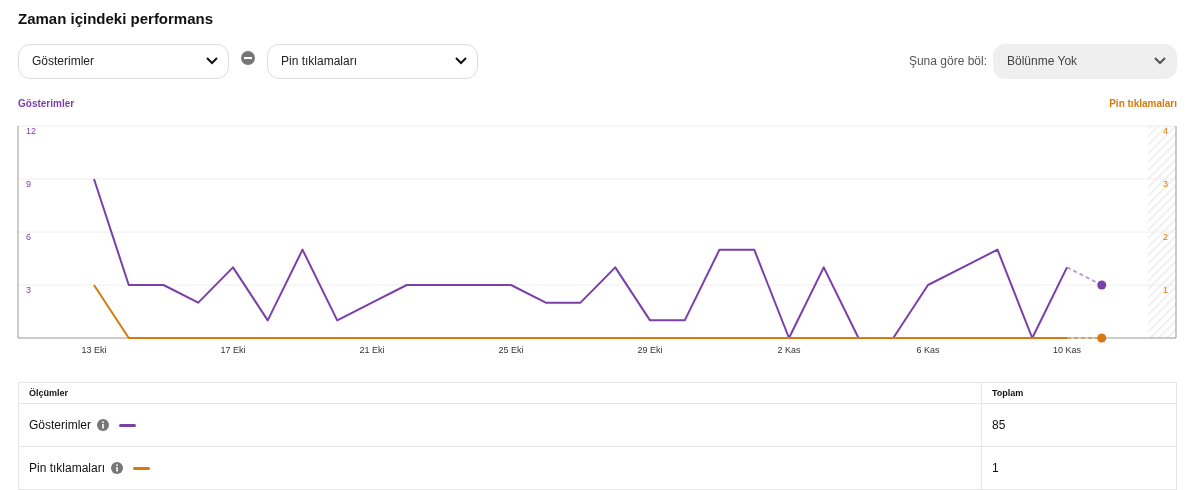  What do you see at coordinates (1165, 237) in the screenshot?
I see `y-tick-label: 2` at bounding box center [1165, 237].